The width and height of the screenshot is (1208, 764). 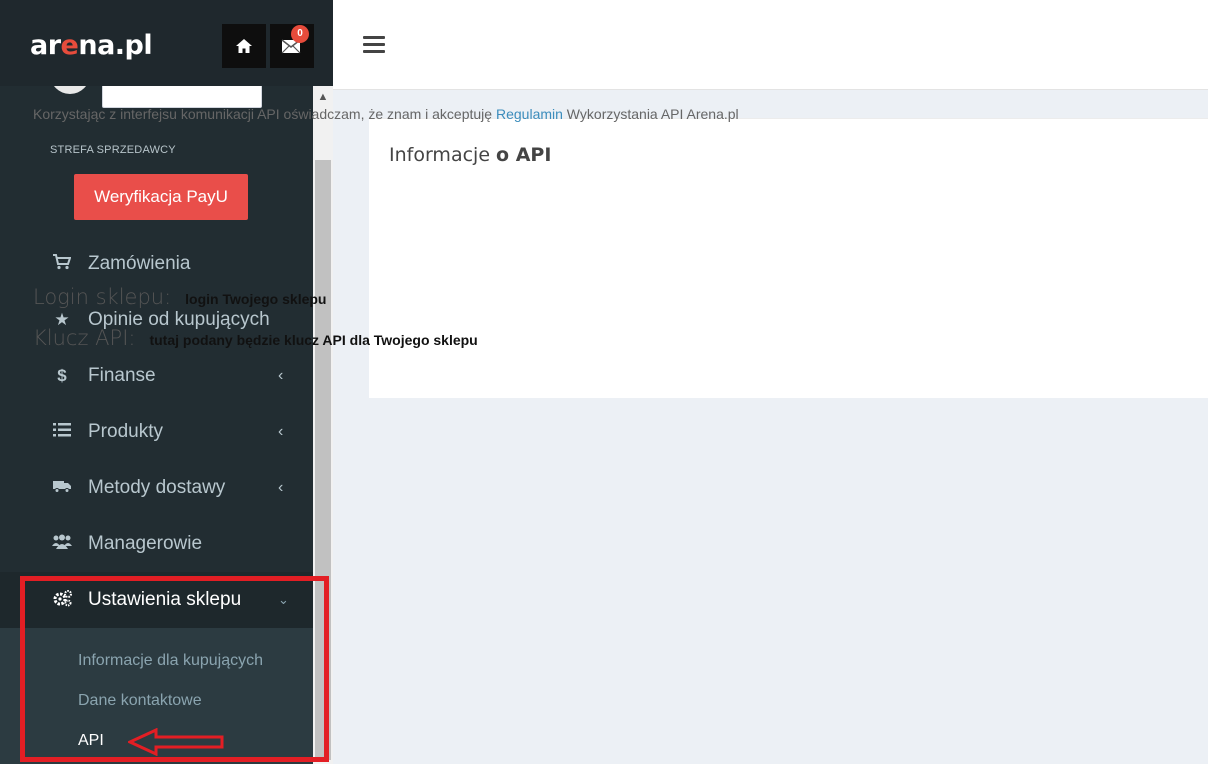 I want to click on truck-icon, so click(x=62, y=488).